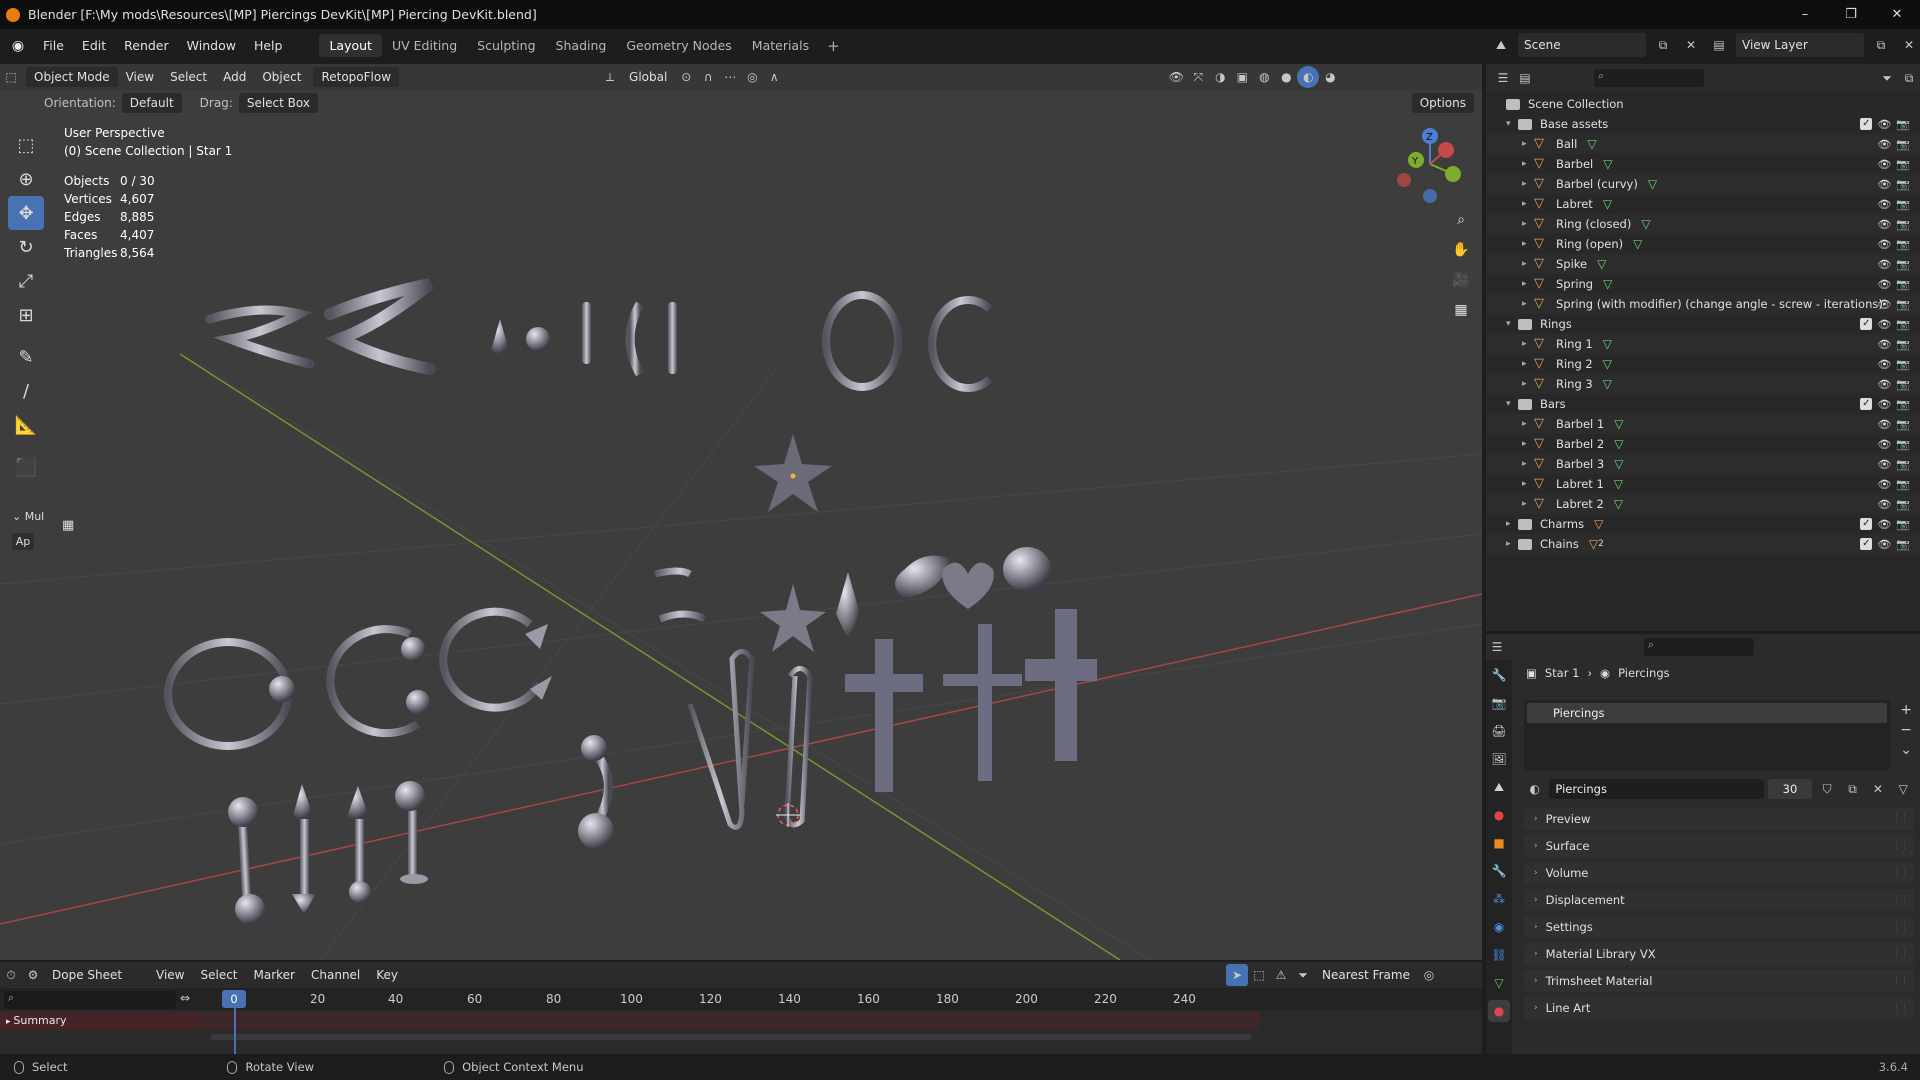 This screenshot has width=1920, height=1080. What do you see at coordinates (1330, 77) in the screenshot?
I see `rendered-shading-icon: ◕` at bounding box center [1330, 77].